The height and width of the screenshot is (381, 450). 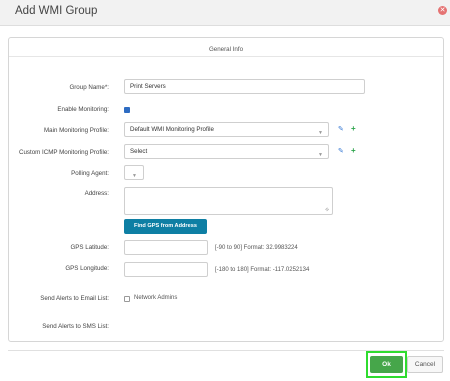 What do you see at coordinates (56, 11) in the screenshot?
I see `dialog-title: Add WMI Group` at bounding box center [56, 11].